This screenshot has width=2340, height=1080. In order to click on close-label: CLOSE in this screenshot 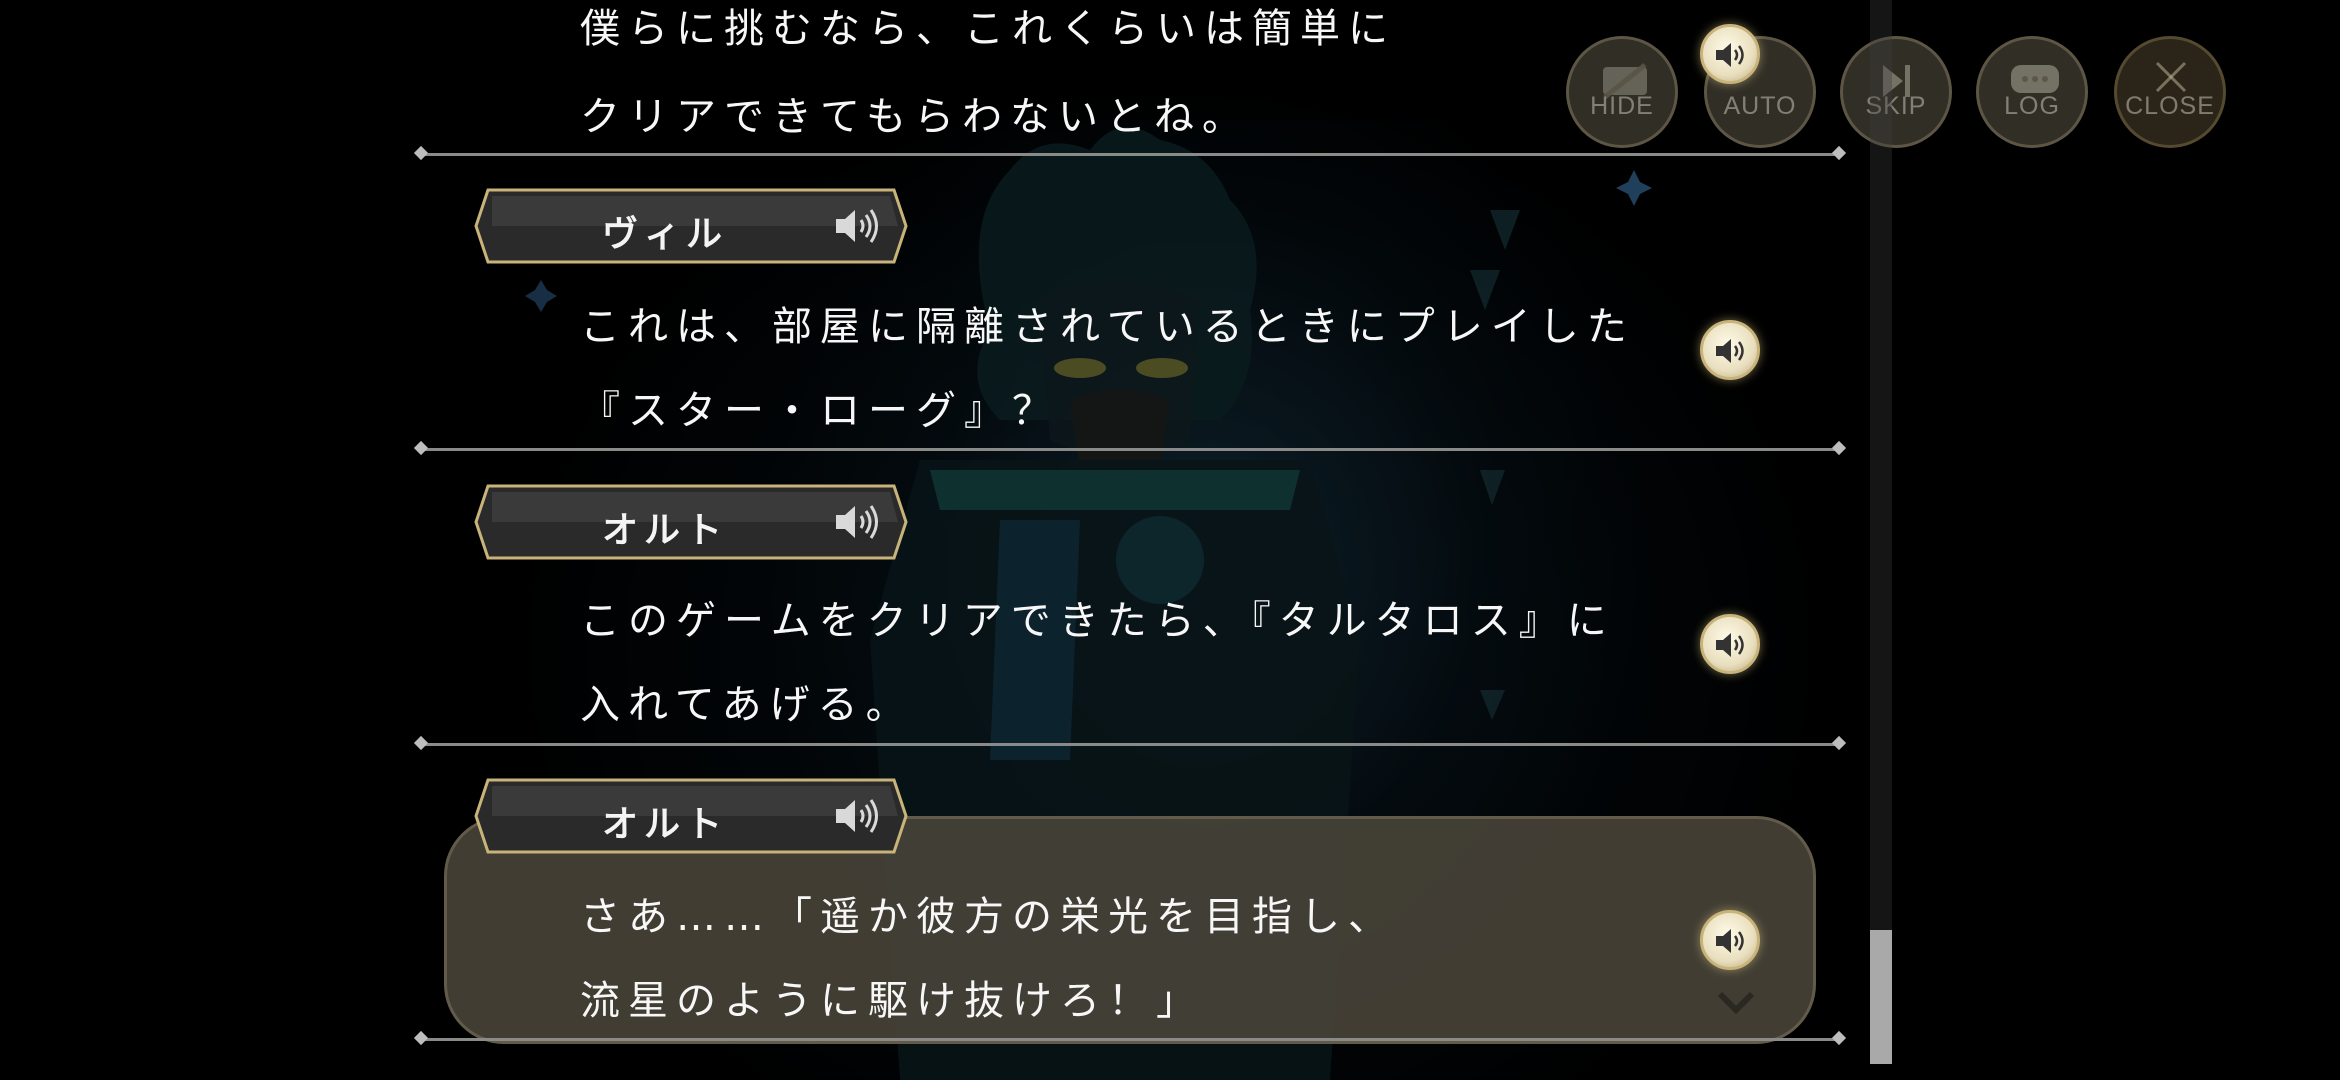, I will do `click(2170, 106)`.